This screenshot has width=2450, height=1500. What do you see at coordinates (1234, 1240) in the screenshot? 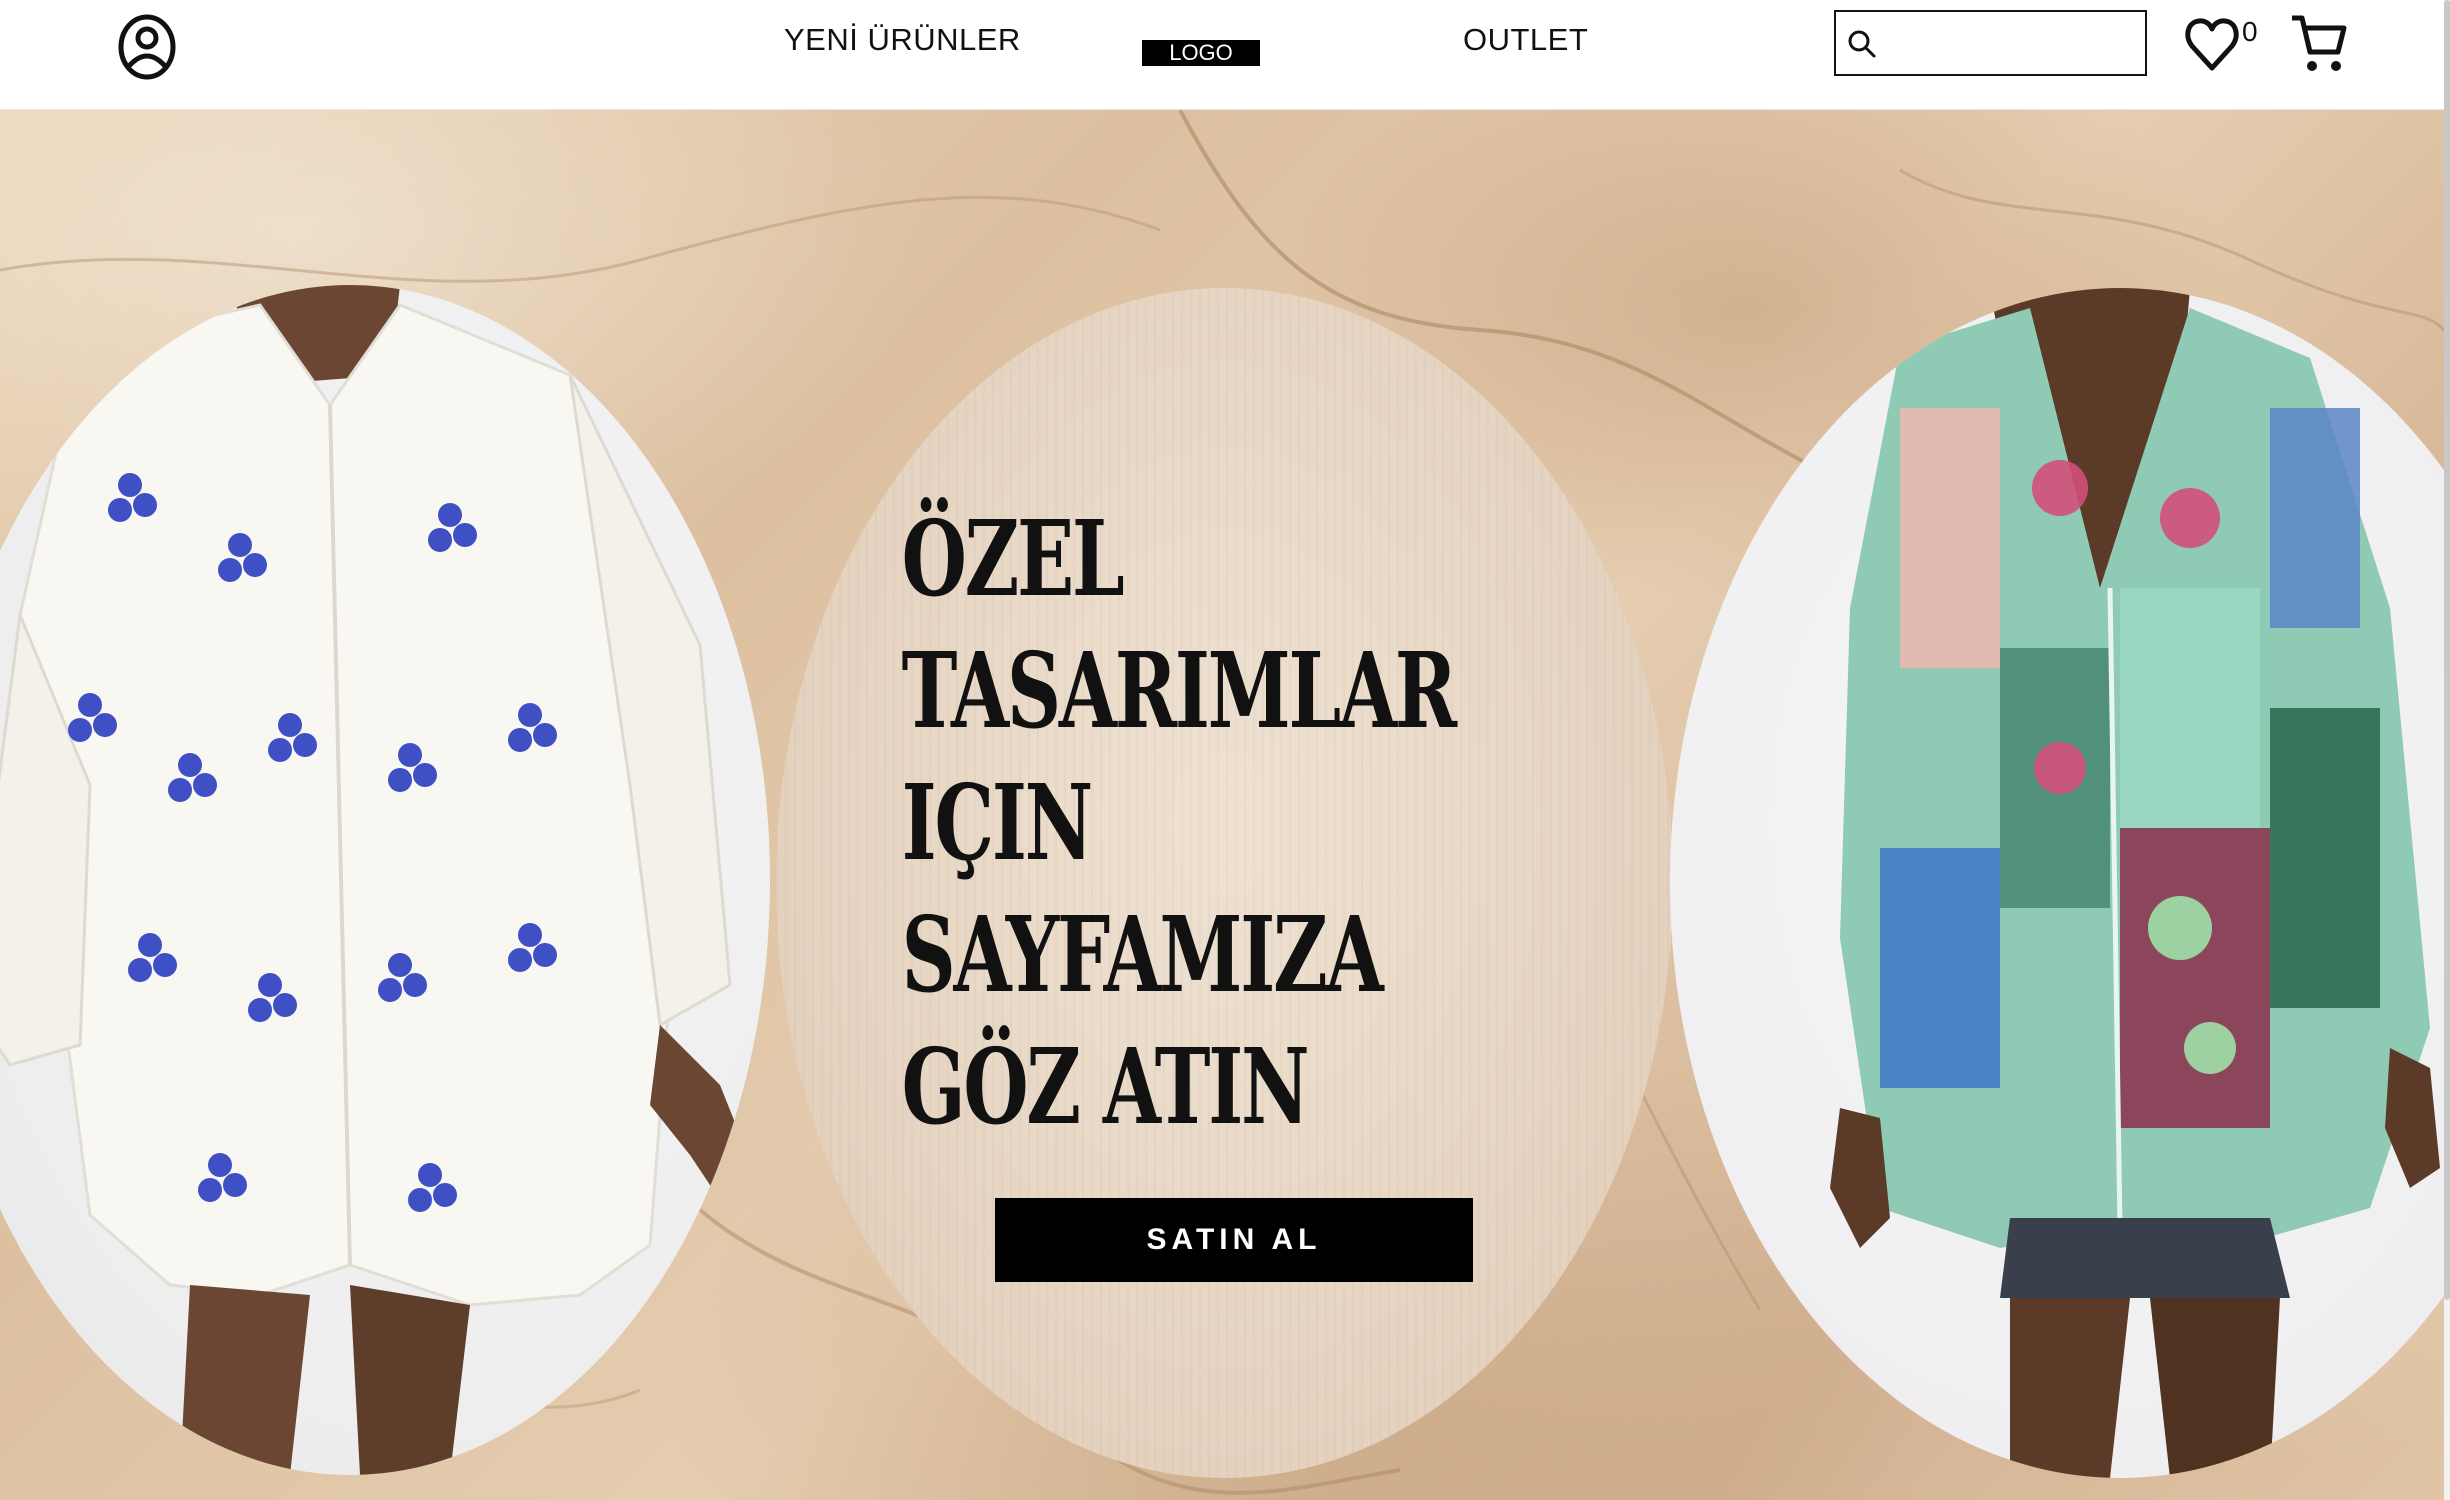
I see `buy-button: SATIN AL` at bounding box center [1234, 1240].